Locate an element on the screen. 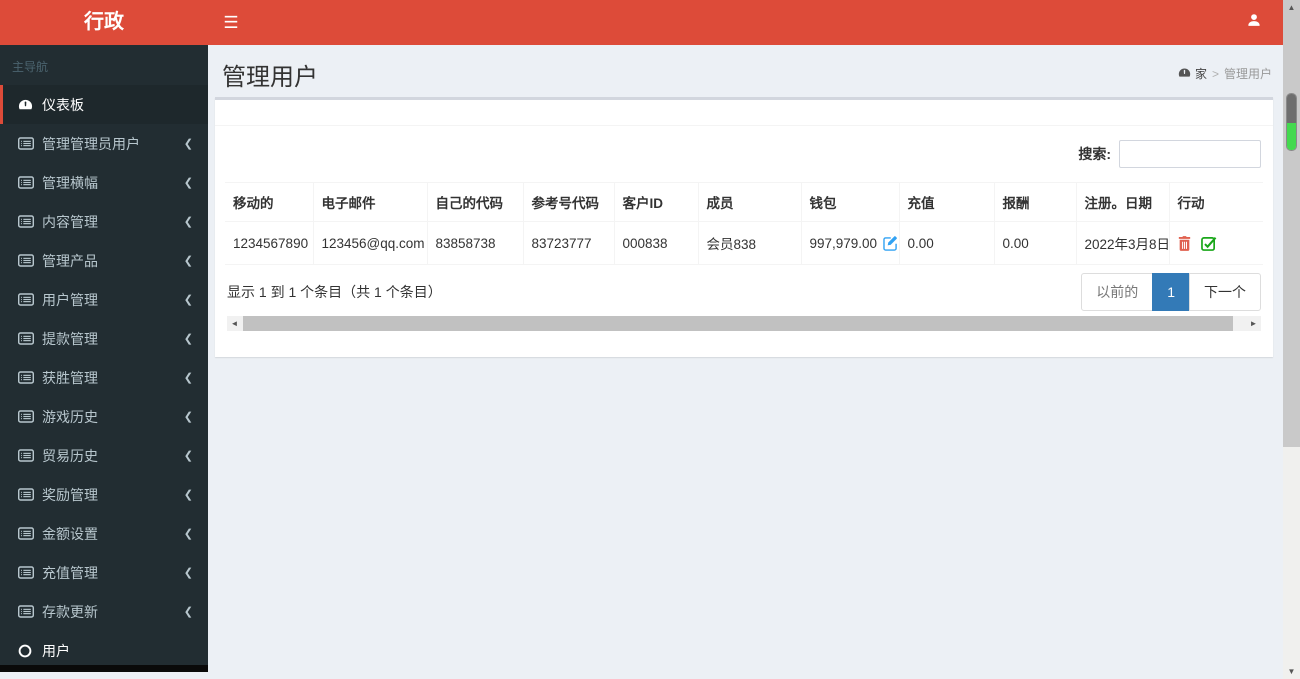 The image size is (1300, 679). sidebar-item-label: 仪表板 is located at coordinates (63, 104).